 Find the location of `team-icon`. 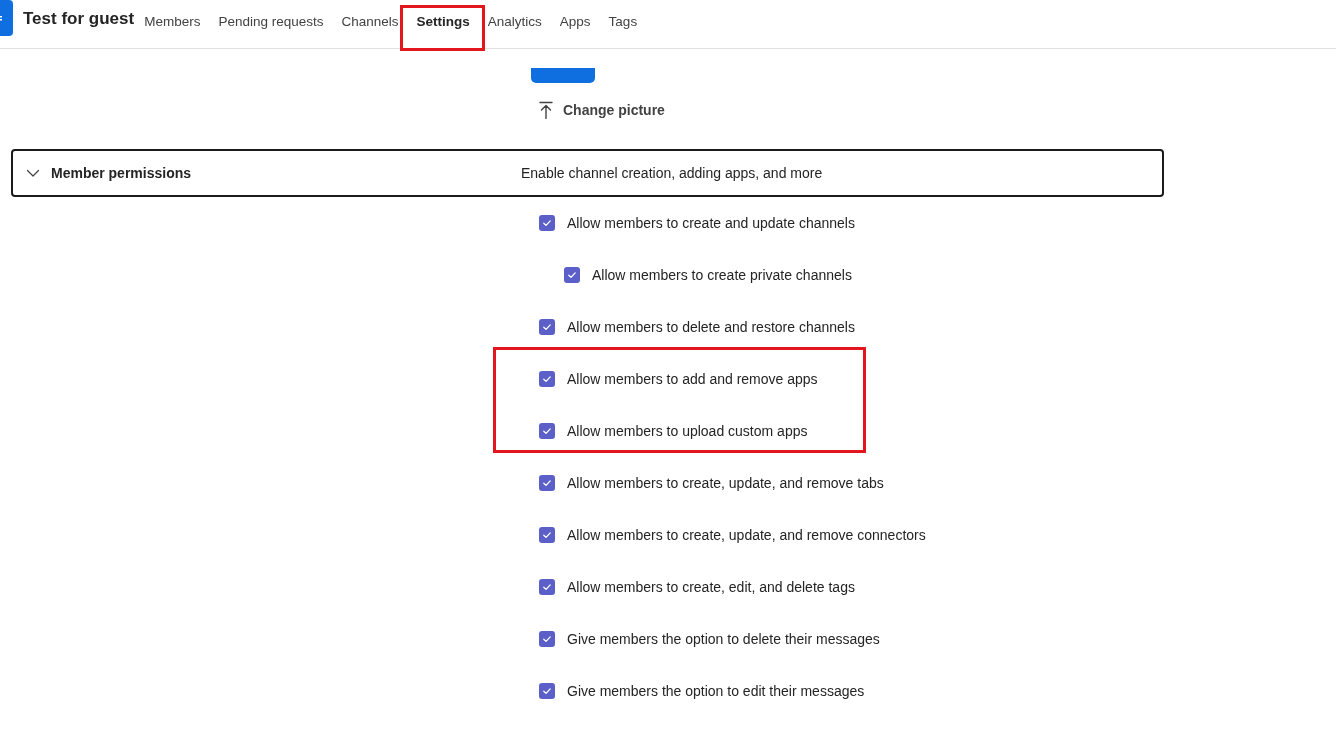

team-icon is located at coordinates (6, 18).